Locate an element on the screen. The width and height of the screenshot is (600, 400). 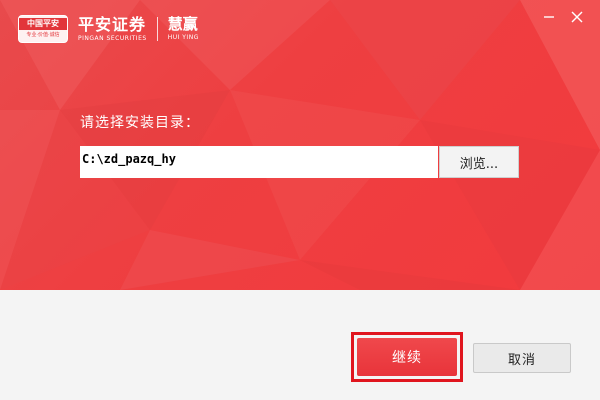
close-icon is located at coordinates (577, 17).